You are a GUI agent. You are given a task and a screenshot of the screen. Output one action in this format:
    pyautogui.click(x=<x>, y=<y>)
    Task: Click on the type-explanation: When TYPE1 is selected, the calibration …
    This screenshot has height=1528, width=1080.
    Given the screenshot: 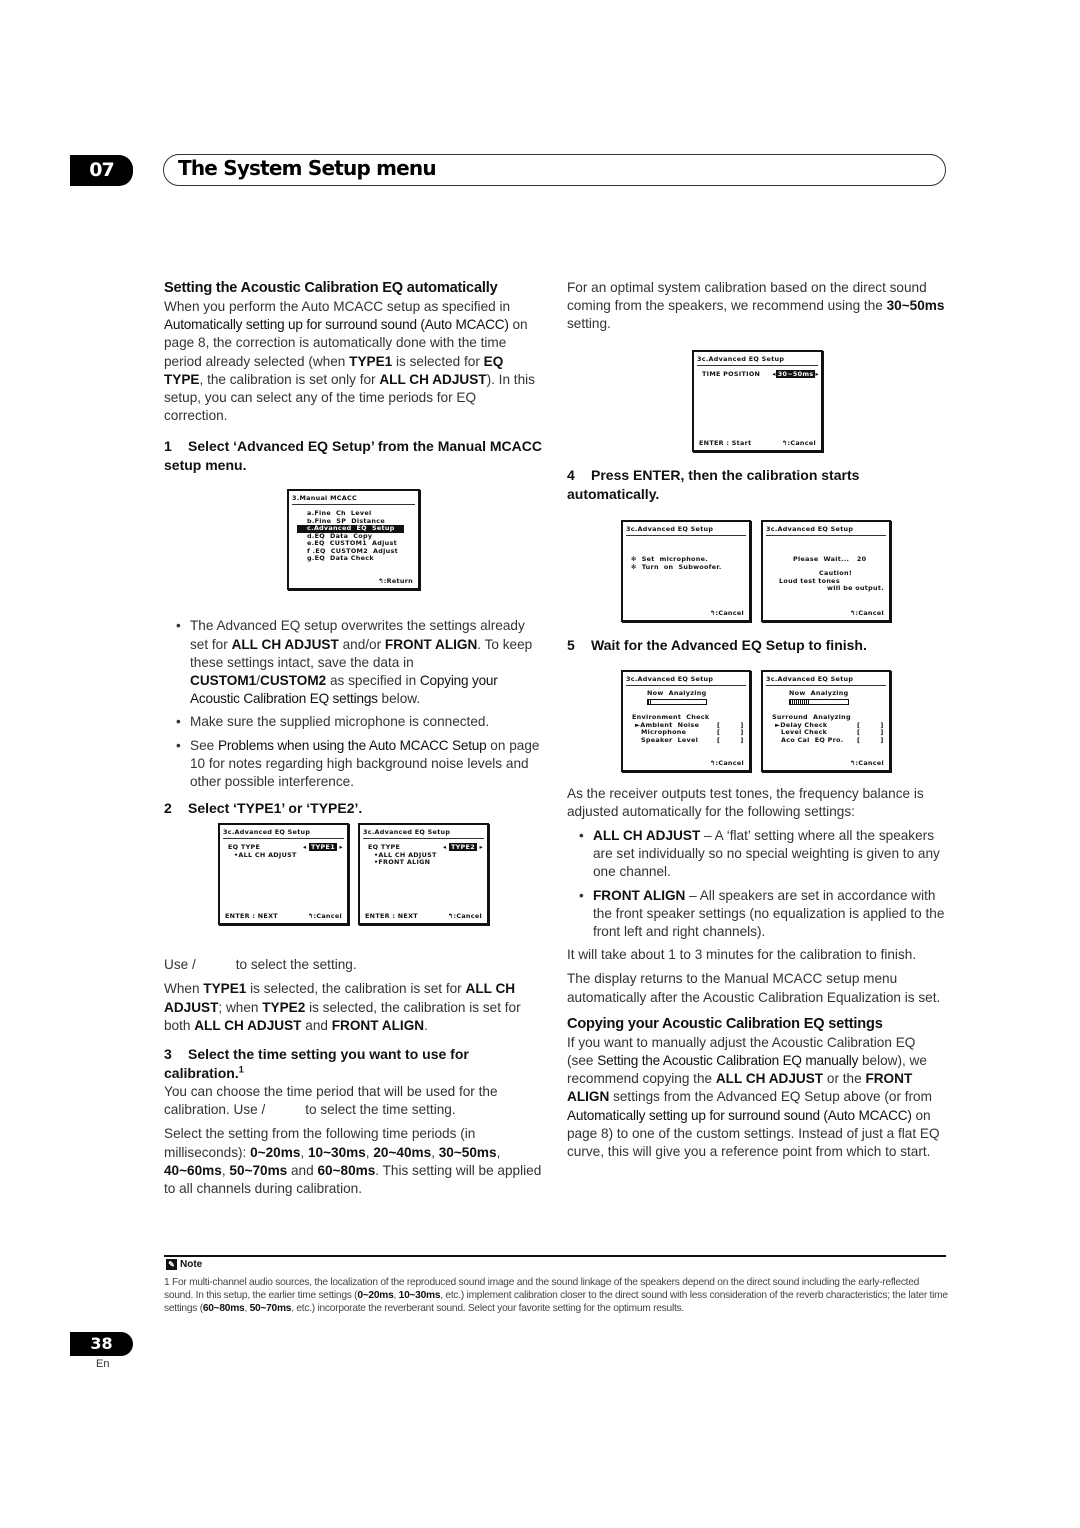 What is the action you would take?
    pyautogui.click(x=353, y=1007)
    